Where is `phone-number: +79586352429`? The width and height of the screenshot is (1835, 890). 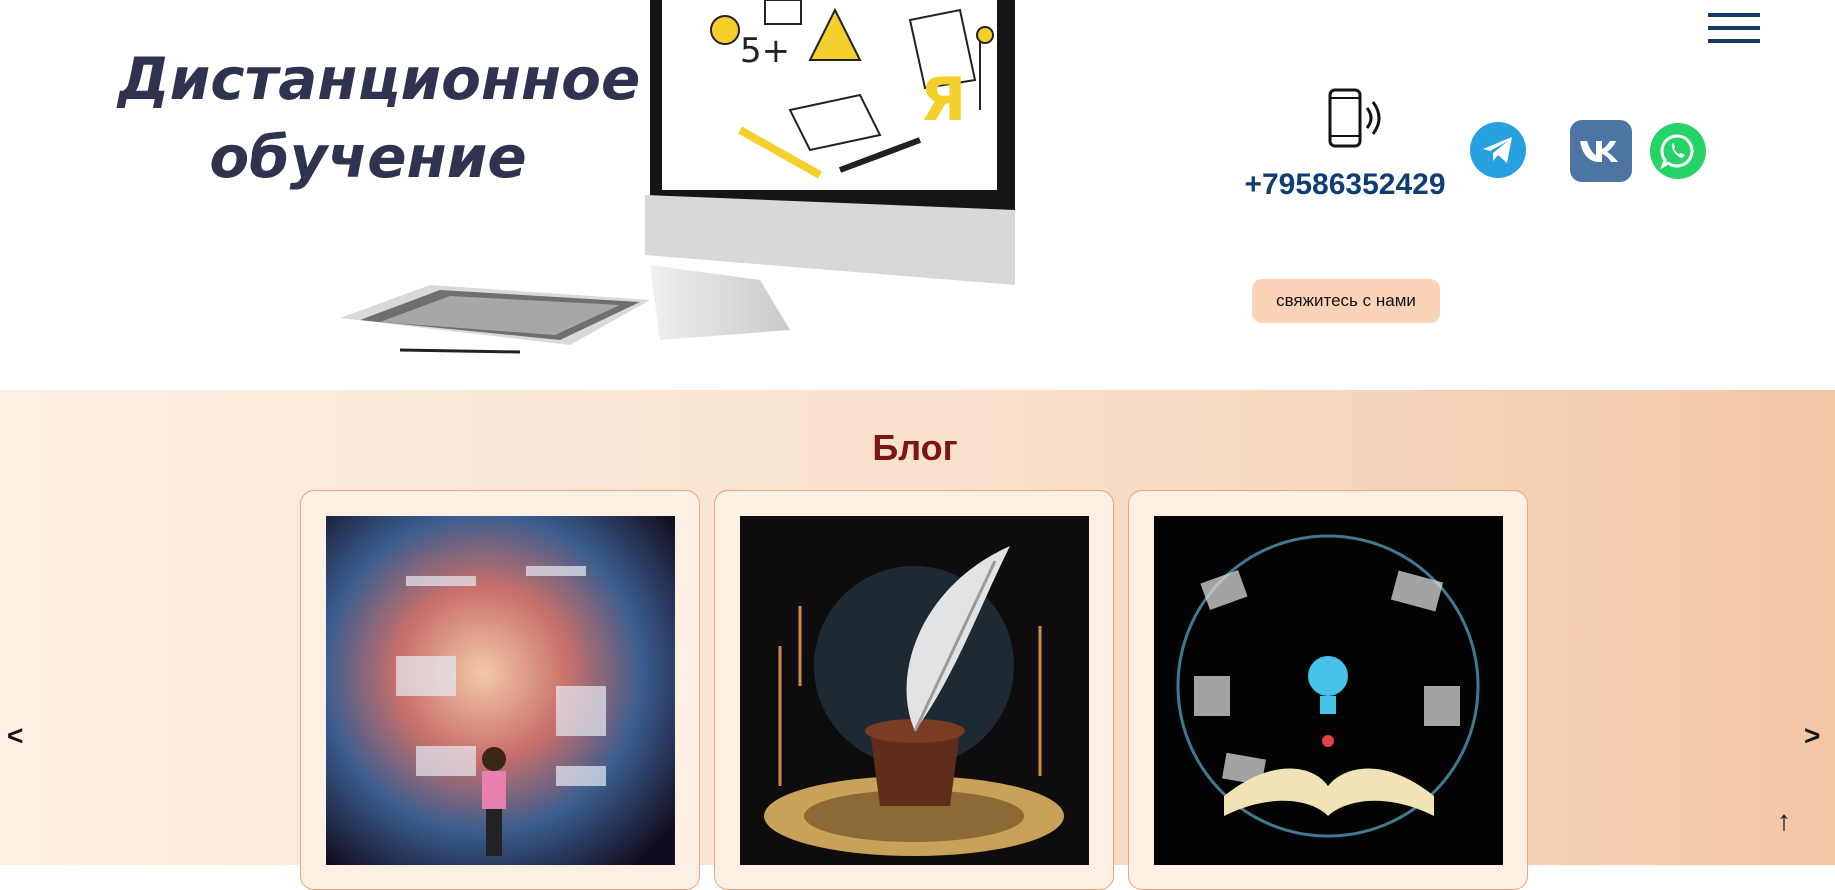
phone-number: +79586352429 is located at coordinates (1345, 185).